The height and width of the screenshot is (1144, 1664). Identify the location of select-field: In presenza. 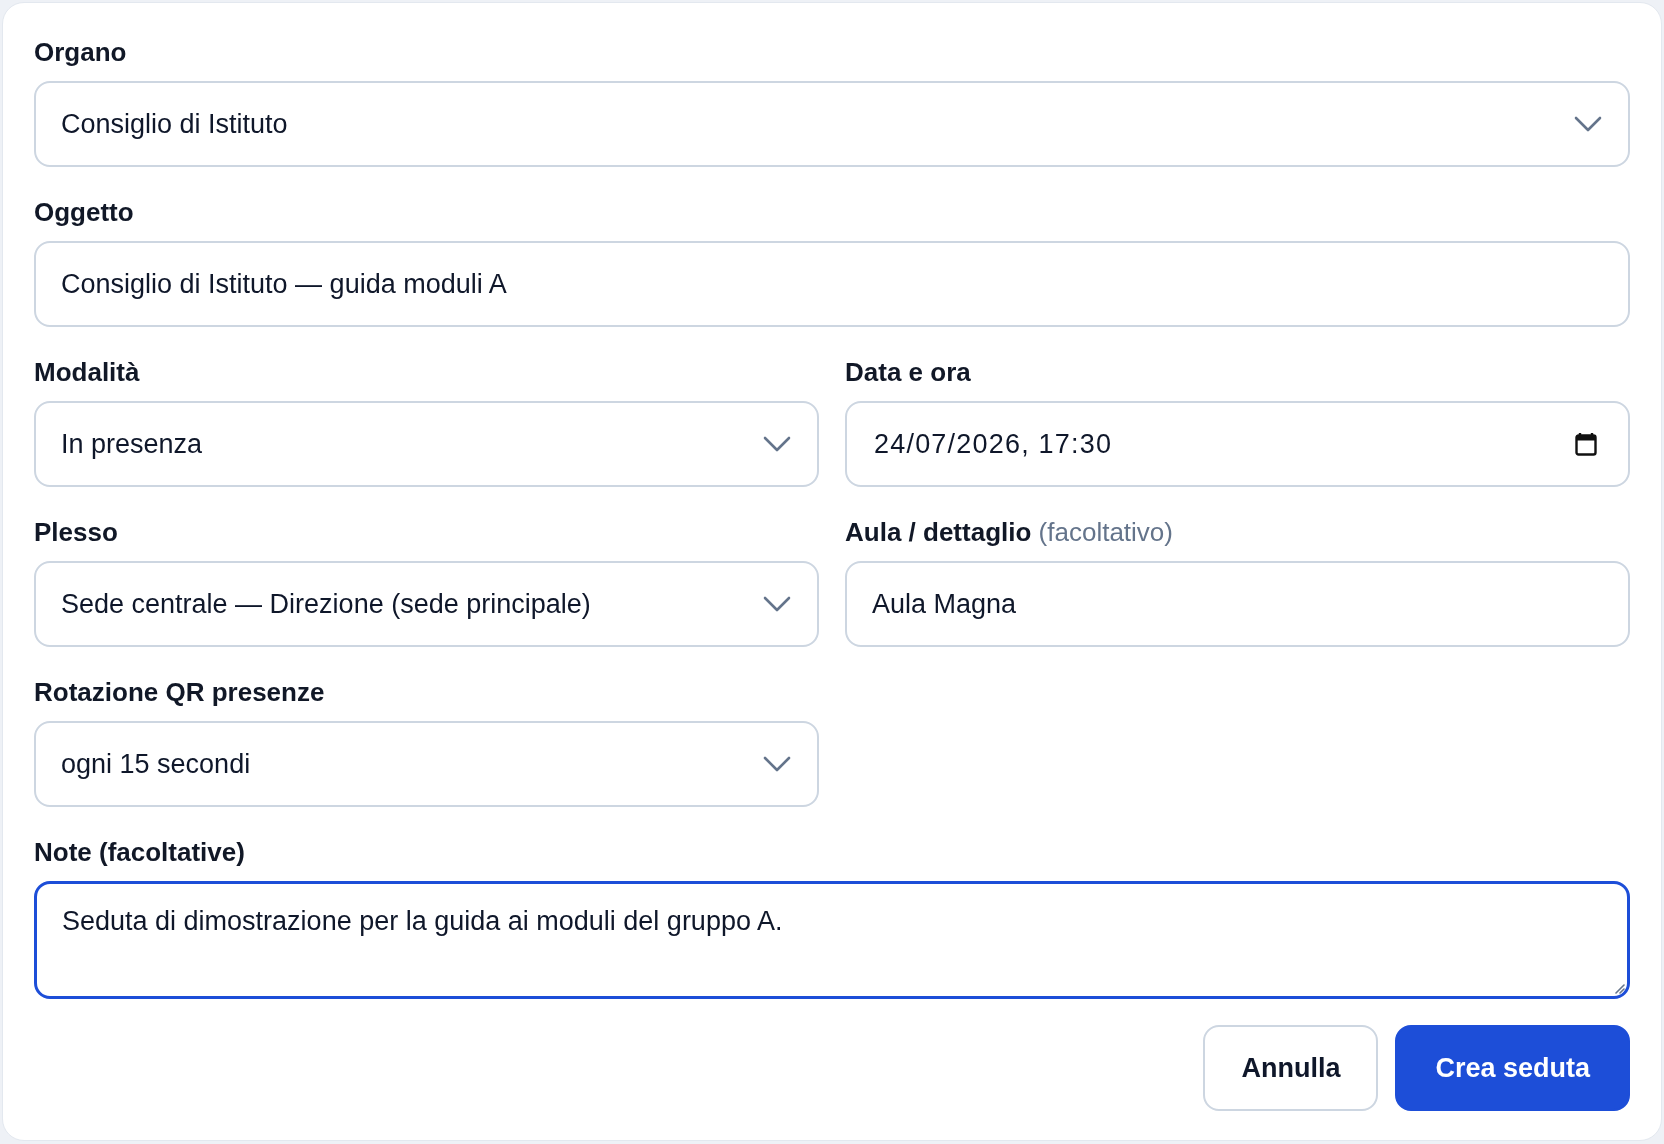
(426, 444).